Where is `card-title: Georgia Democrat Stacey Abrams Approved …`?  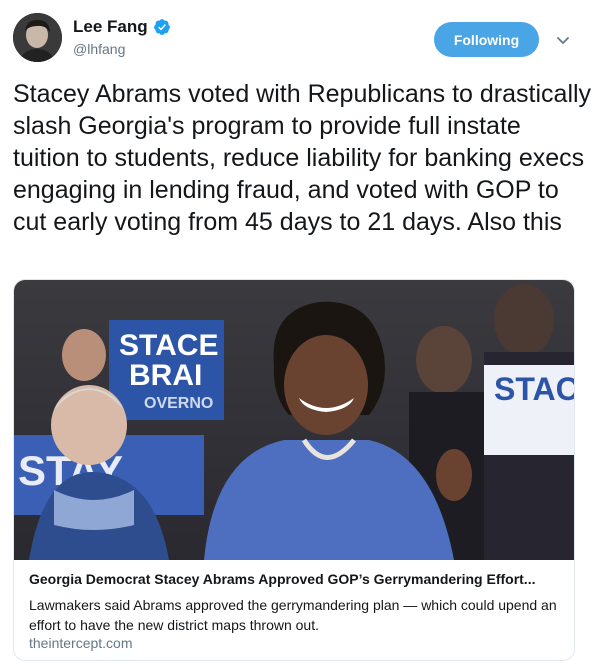
card-title: Georgia Democrat Stacey Abrams Approved … is located at coordinates (296, 579).